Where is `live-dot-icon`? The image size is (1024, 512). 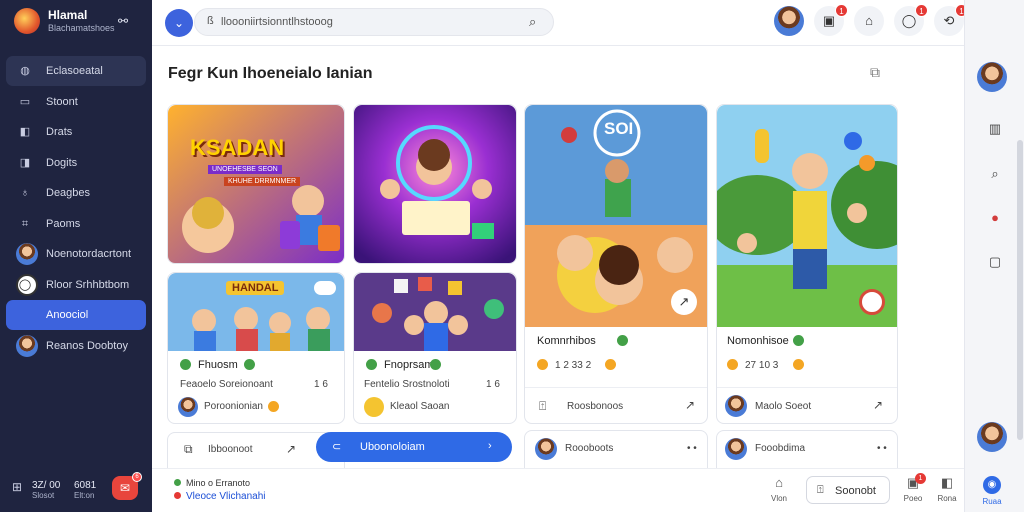
live-dot-icon is located at coordinates (177, 495).